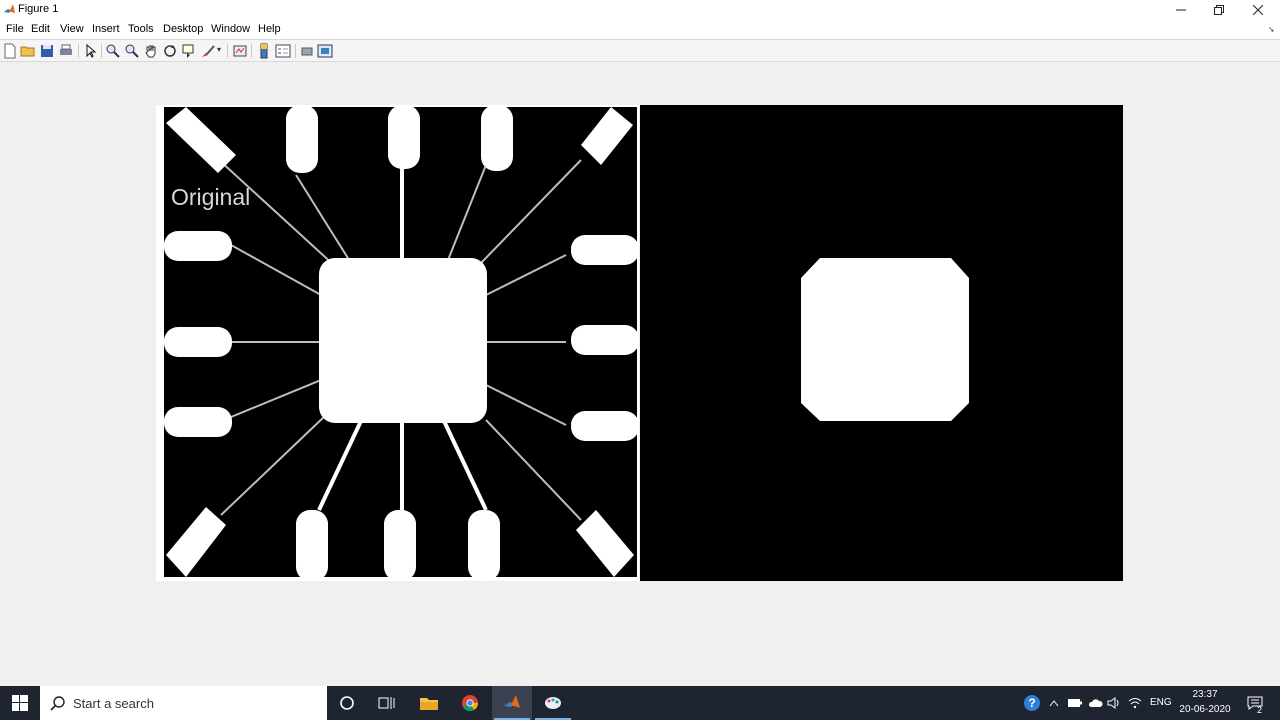 This screenshot has width=1280, height=720. I want to click on minimize-icon, so click(1181, 10).